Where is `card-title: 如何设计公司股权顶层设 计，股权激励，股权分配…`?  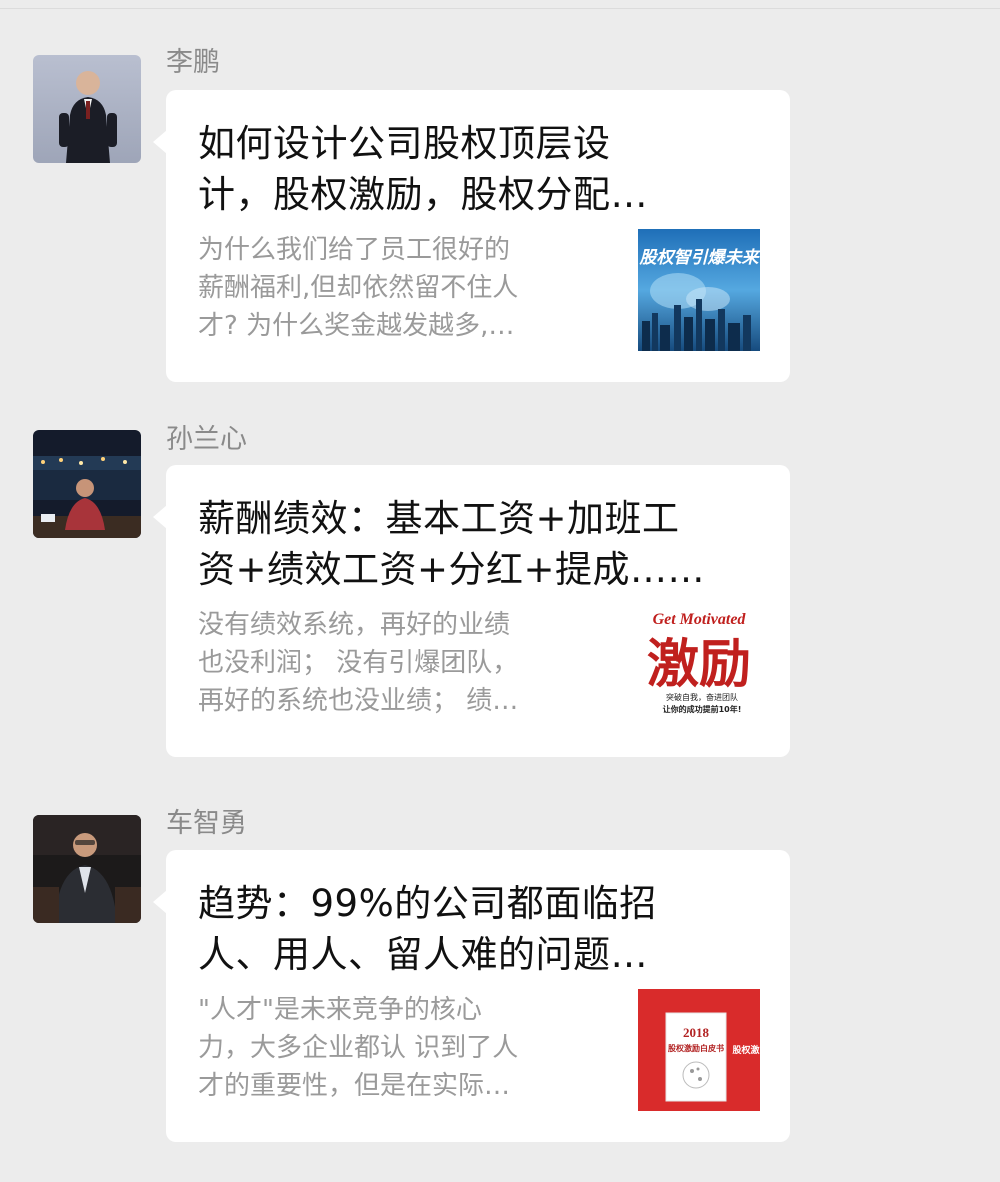
card-title: 如何设计公司股权顶层设 计，股权激励，股权分配… is located at coordinates (423, 169).